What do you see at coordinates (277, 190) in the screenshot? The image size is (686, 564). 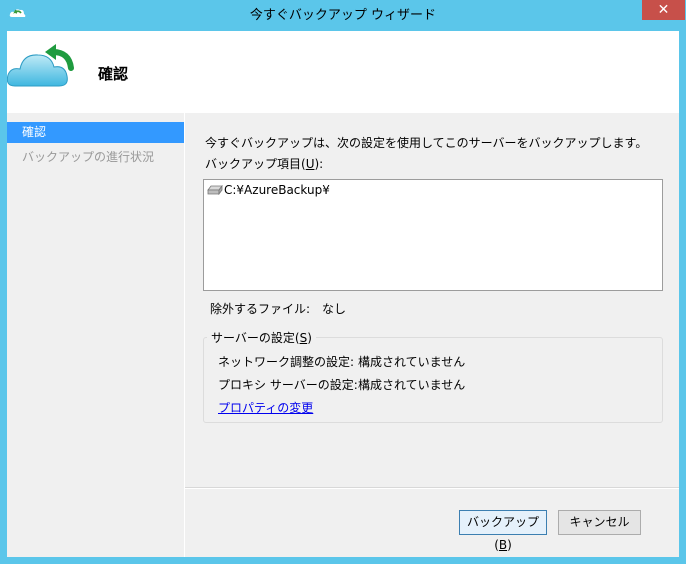 I see `list-item-label: C:¥AzureBackup¥` at bounding box center [277, 190].